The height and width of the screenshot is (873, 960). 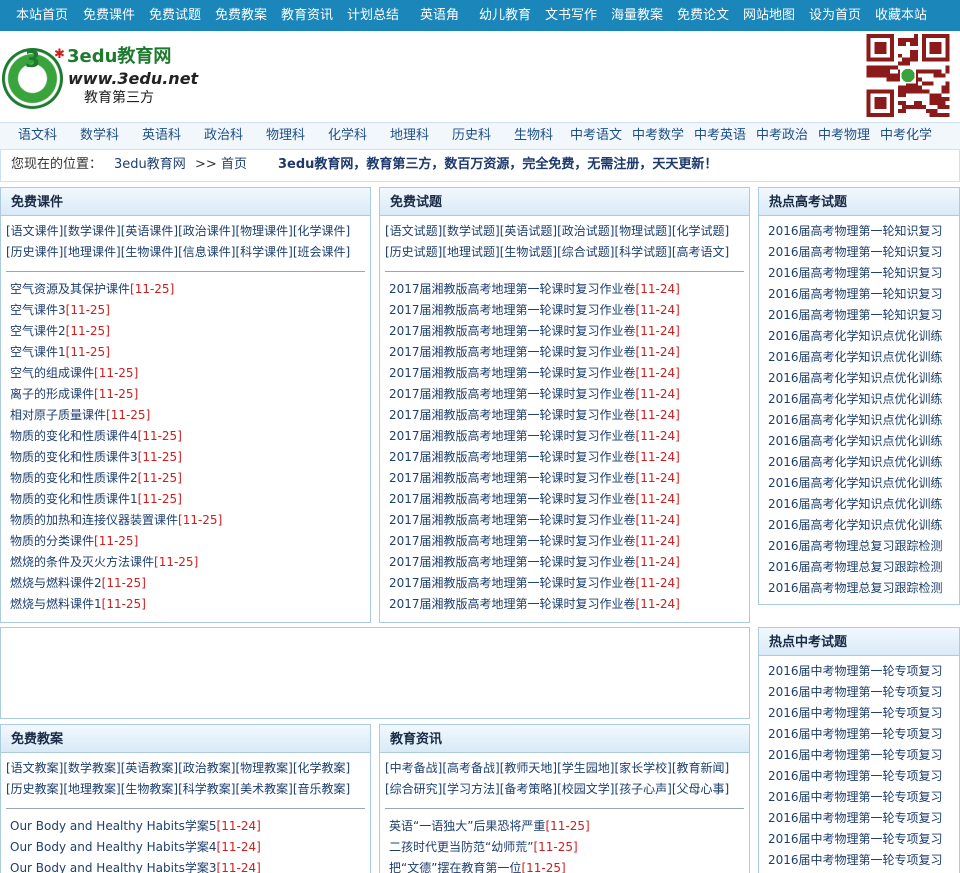 I want to click on category-link: [教育新闻], so click(x=700, y=768).